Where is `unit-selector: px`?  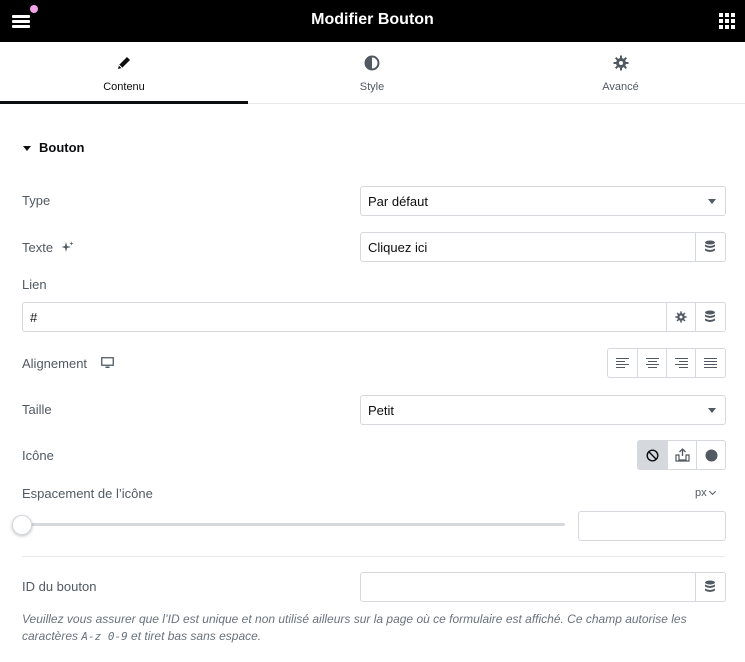
unit-selector: px is located at coordinates (705, 493).